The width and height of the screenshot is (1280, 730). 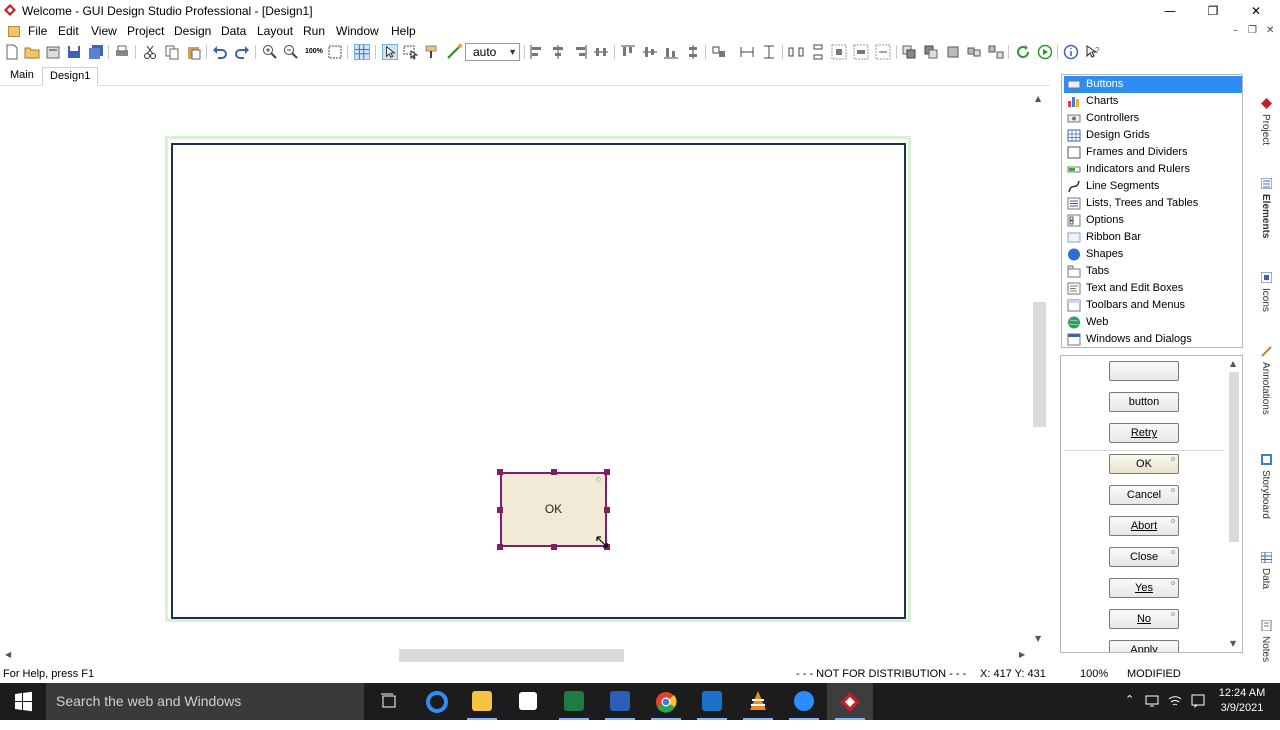 I want to click on windows-start-icon, so click(x=23, y=701).